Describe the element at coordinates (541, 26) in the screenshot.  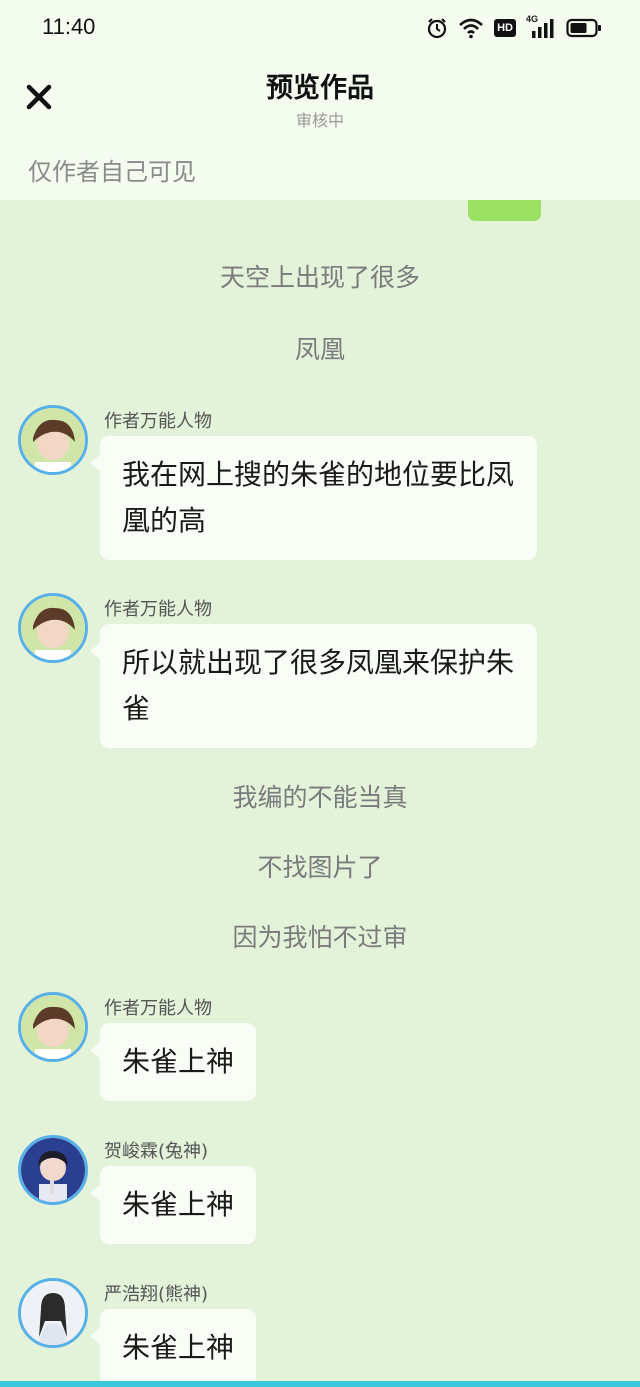
I see `signal-4g-icon: 4G` at that location.